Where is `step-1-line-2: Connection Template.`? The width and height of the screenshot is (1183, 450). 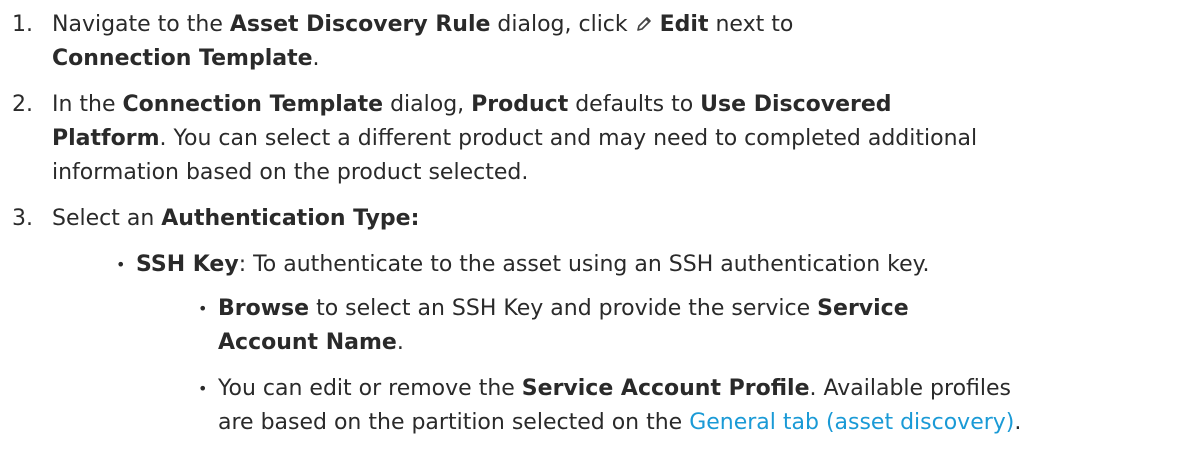 step-1-line-2: Connection Template. is located at coordinates (607, 59).